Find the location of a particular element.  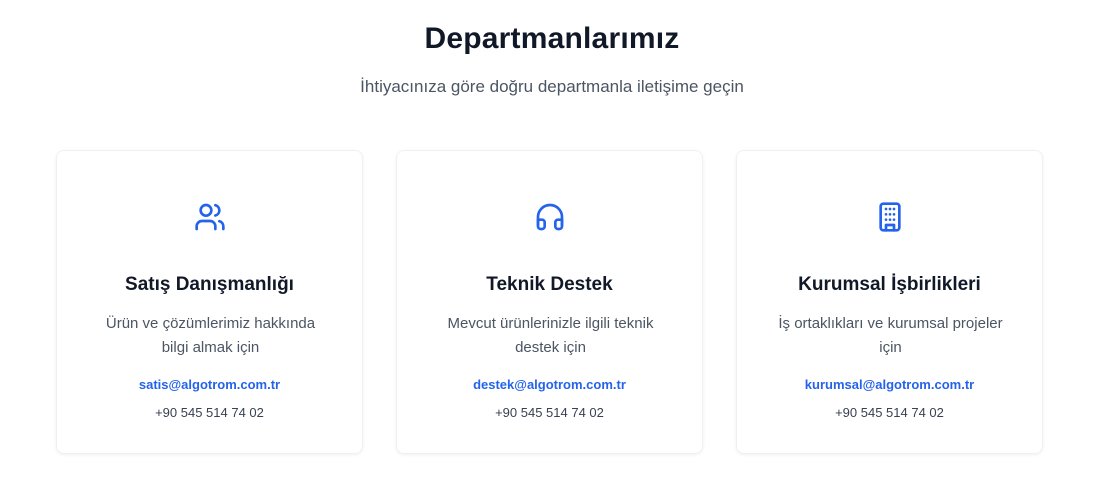

card-title: Teknik Destek is located at coordinates (549, 284).